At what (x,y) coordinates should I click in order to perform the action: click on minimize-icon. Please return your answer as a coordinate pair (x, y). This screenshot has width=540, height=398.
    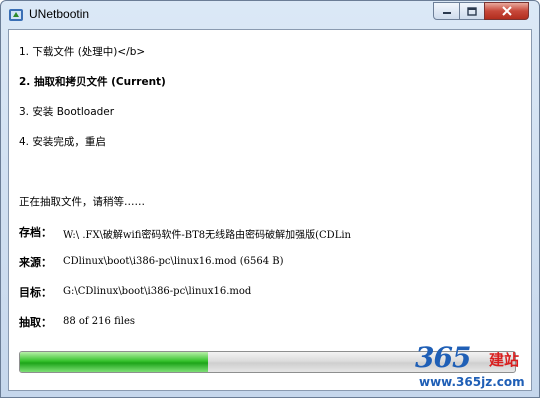
    Looking at the image, I should click on (446, 13).